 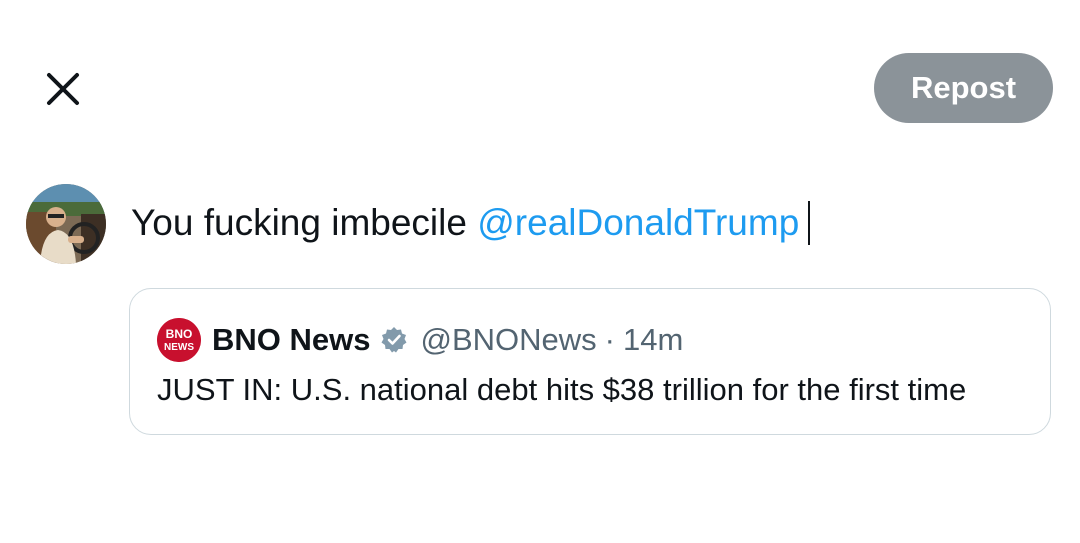 I want to click on quoted-tweet-time: 14m, so click(x=653, y=339).